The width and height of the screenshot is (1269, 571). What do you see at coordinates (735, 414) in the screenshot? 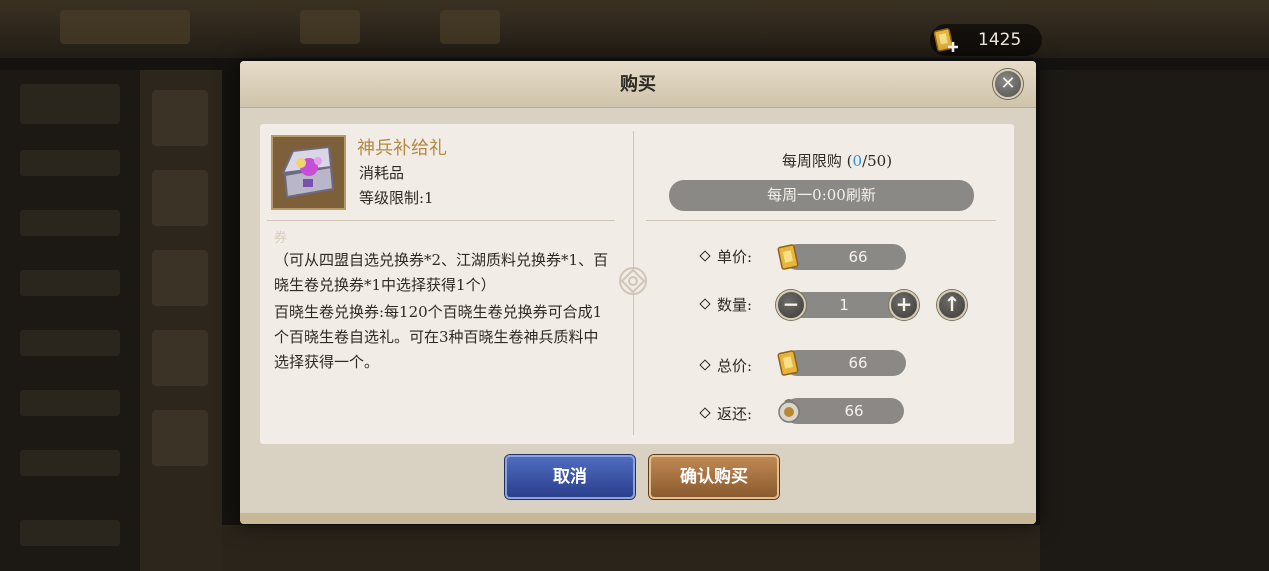
I see `rebate-label-text: 返还:` at bounding box center [735, 414].